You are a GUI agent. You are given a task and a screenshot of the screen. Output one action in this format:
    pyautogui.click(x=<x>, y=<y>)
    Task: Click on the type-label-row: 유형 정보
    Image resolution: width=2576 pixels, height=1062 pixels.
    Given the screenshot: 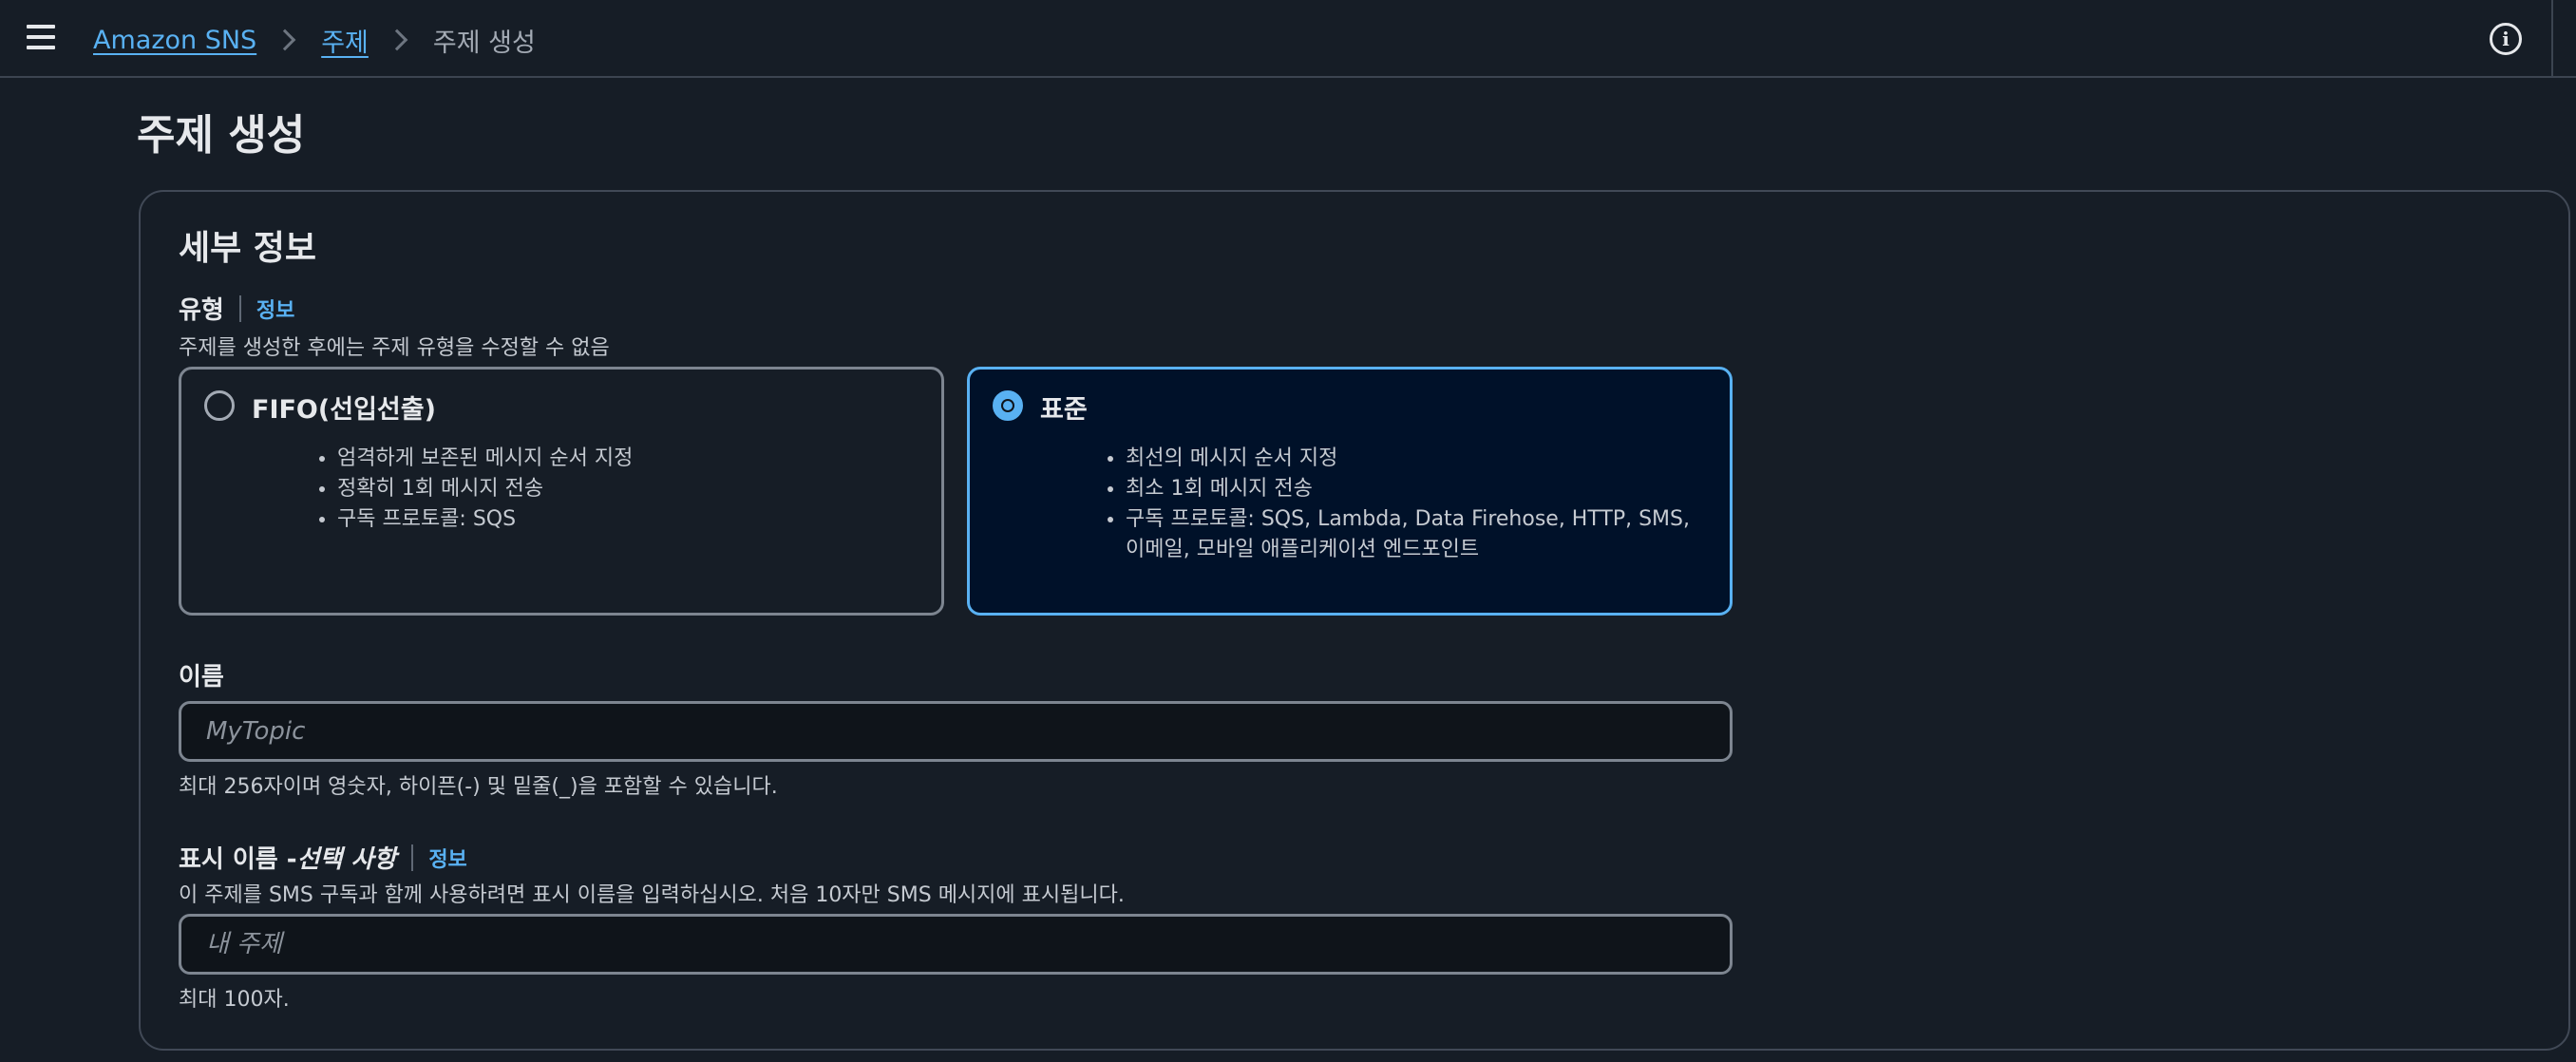 What is the action you would take?
    pyautogui.click(x=236, y=308)
    